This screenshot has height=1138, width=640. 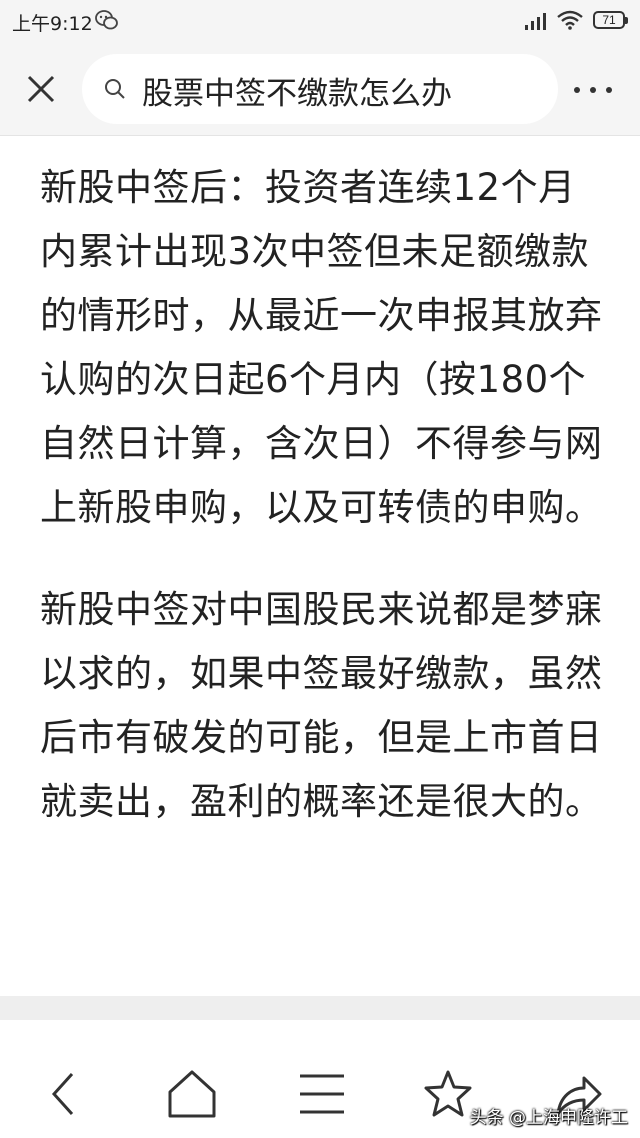 I want to click on battery-icon: 71, so click(x=610, y=20).